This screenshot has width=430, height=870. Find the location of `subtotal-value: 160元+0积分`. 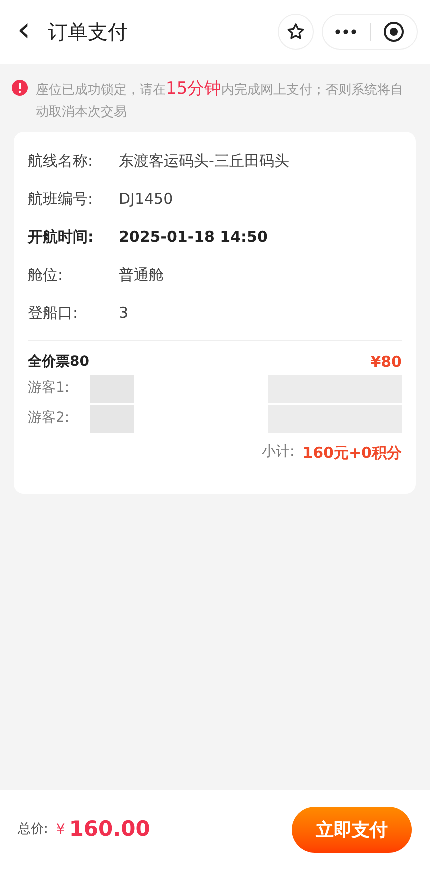

subtotal-value: 160元+0积分 is located at coordinates (352, 453).